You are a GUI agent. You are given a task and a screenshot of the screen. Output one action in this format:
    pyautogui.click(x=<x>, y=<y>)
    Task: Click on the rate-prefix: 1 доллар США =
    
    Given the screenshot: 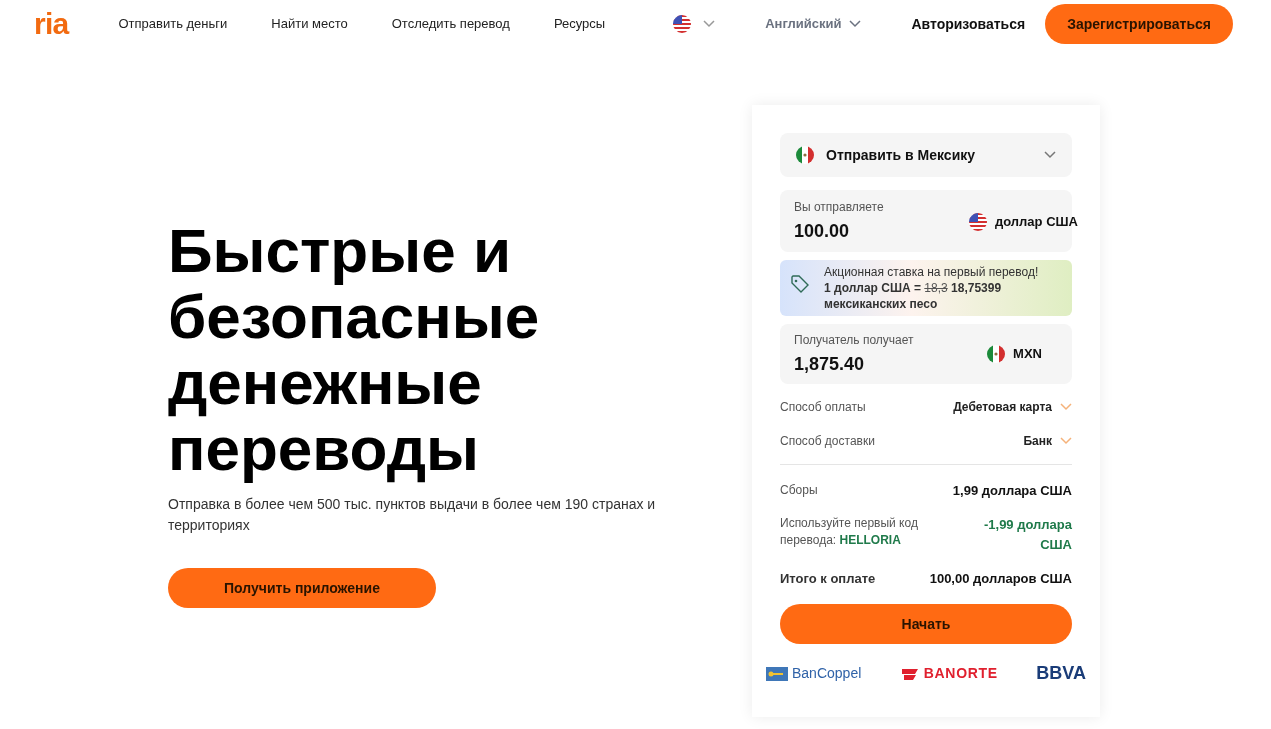 What is the action you would take?
    pyautogui.click(x=872, y=288)
    